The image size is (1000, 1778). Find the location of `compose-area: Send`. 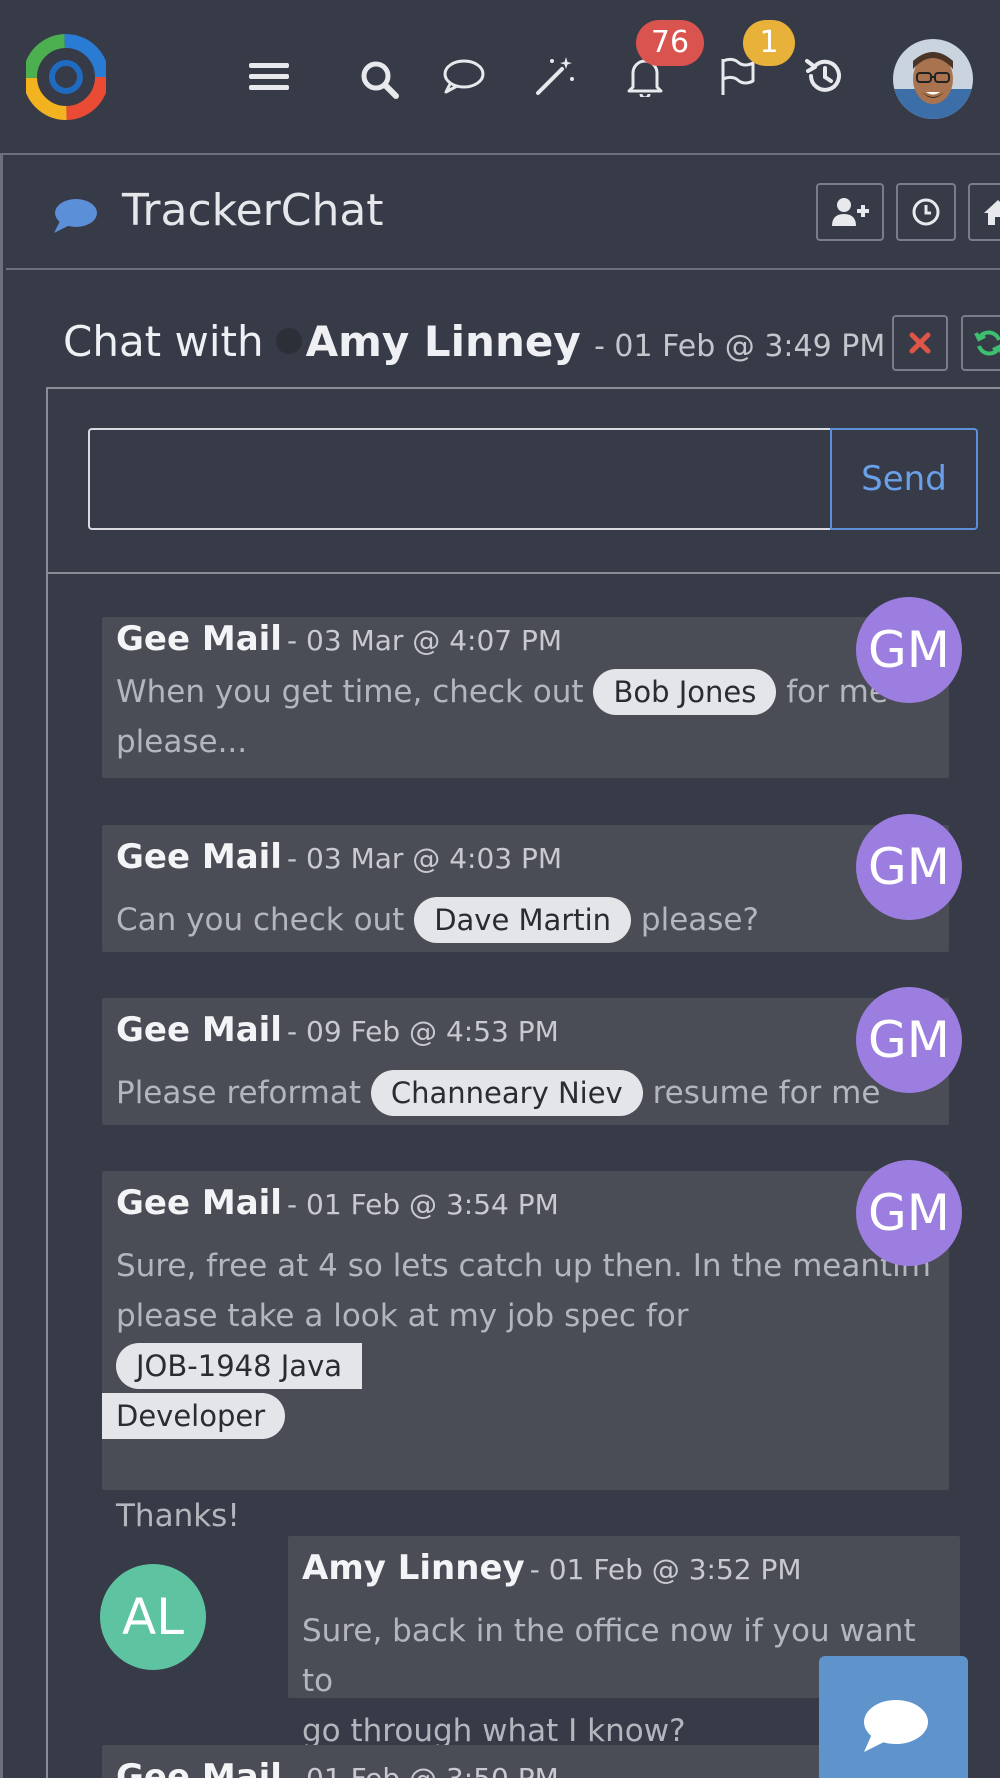

compose-area: Send is located at coordinates (523, 480).